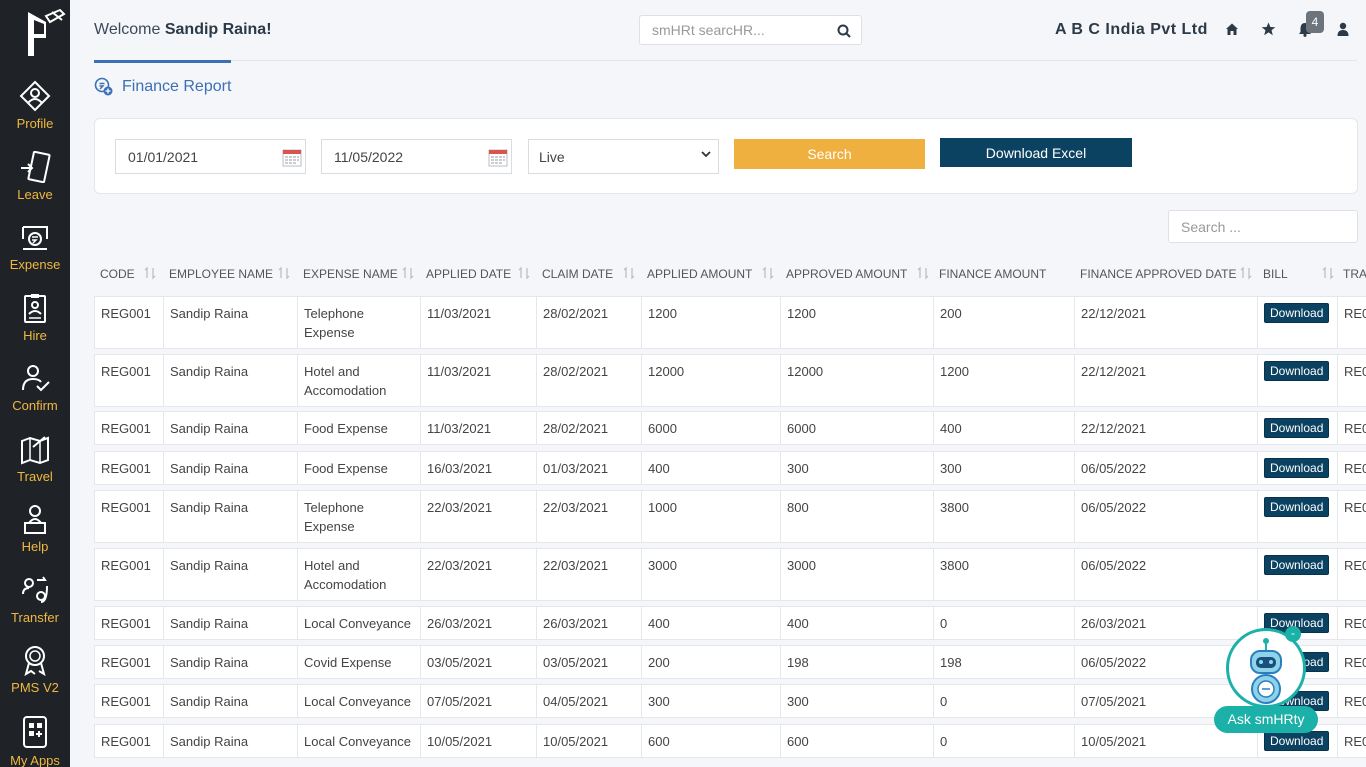 The height and width of the screenshot is (767, 1366). I want to click on chatbot-widget: - Ask smHRty, so click(1266, 681).